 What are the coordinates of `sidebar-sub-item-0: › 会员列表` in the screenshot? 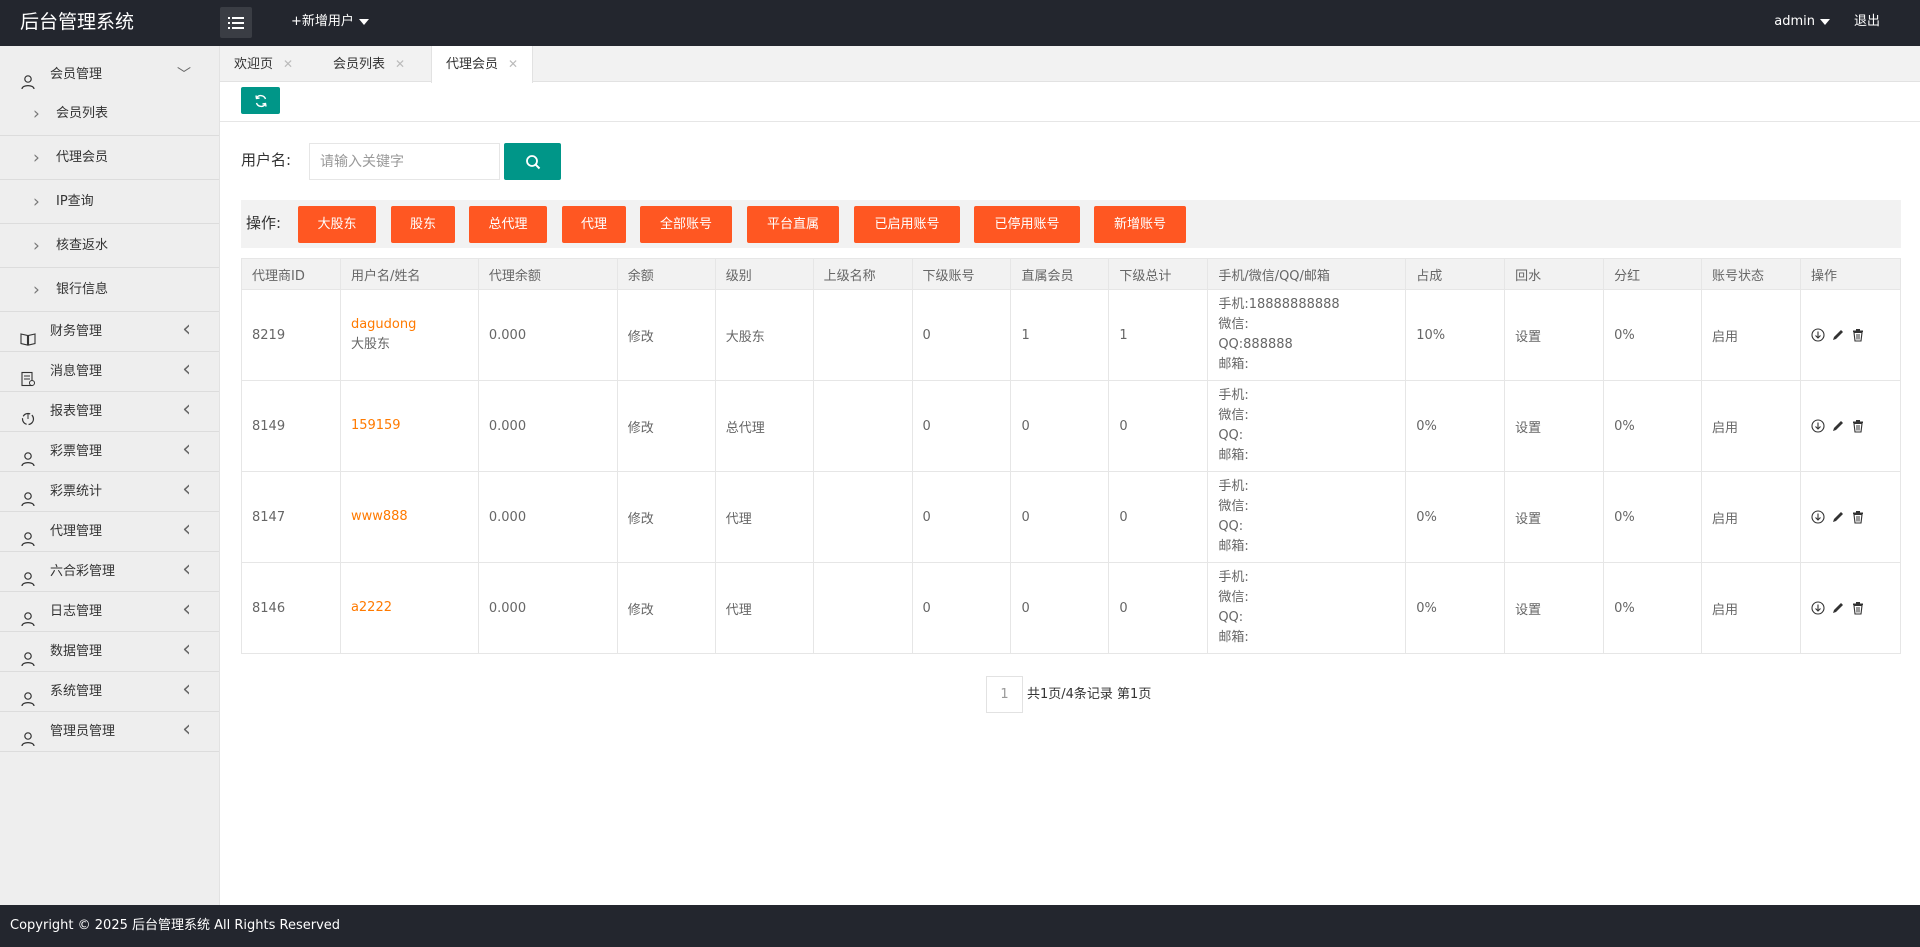 It's located at (109, 114).